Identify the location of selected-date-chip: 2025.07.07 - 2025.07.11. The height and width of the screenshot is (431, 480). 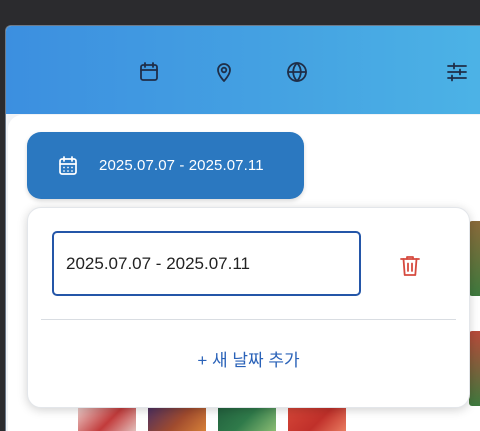
(165, 165).